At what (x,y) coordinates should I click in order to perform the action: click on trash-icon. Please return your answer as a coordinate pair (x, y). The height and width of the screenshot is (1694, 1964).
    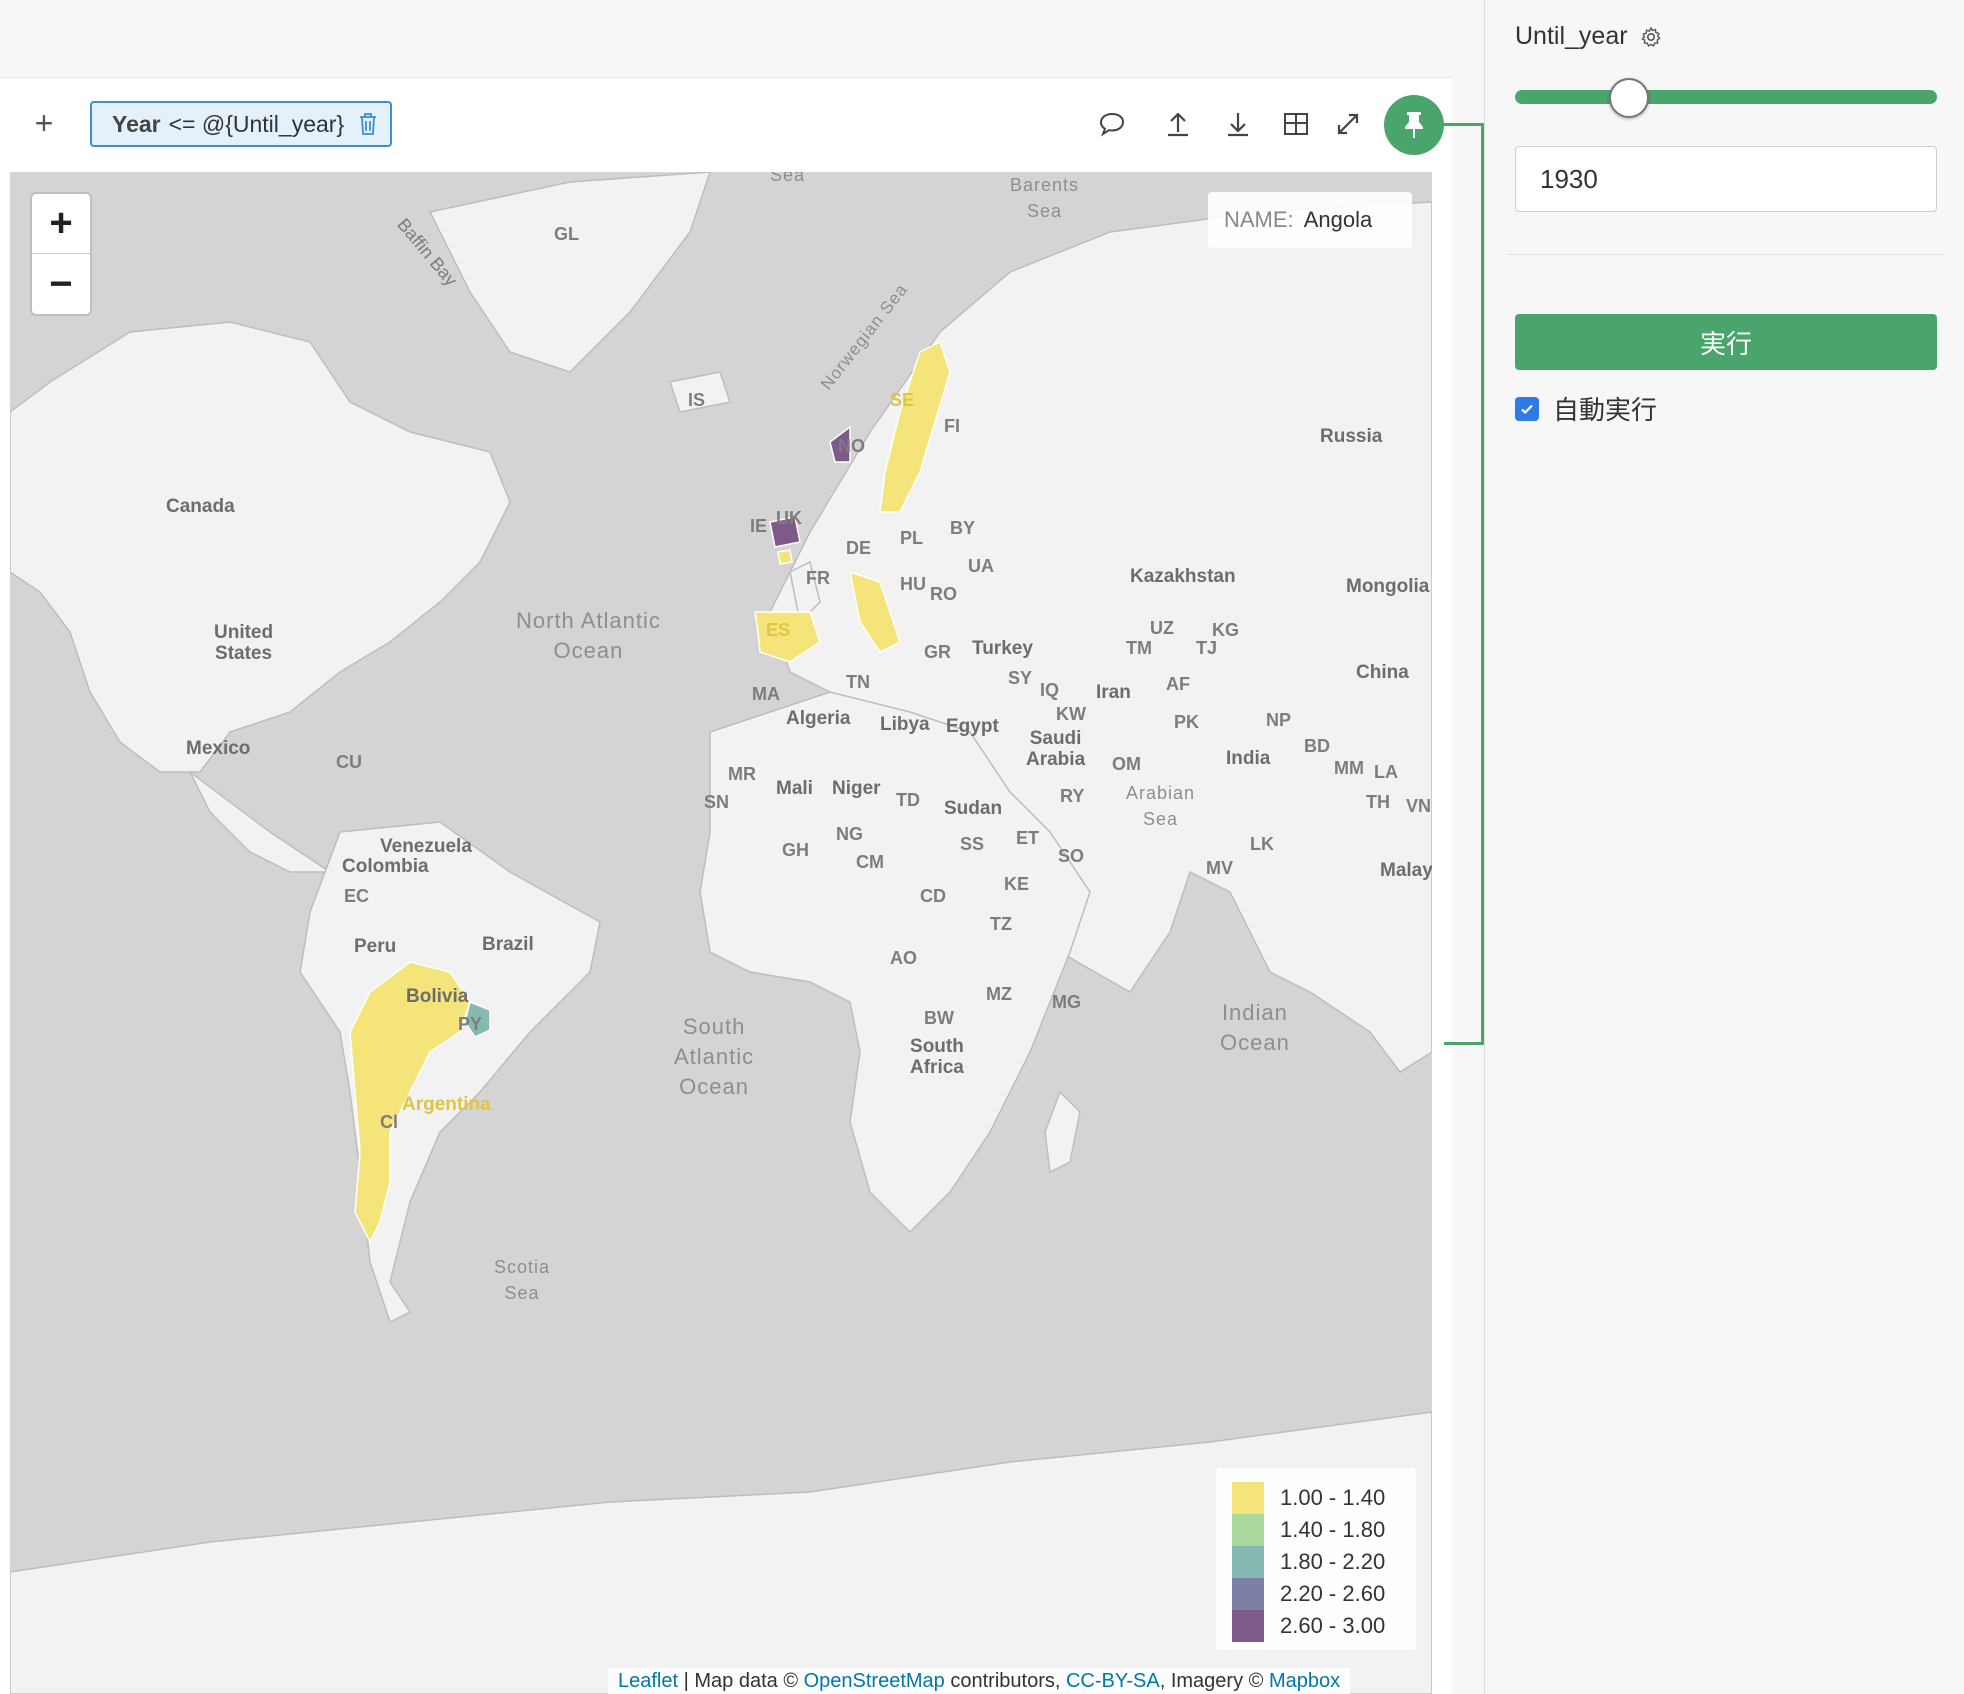
    Looking at the image, I should click on (368, 124).